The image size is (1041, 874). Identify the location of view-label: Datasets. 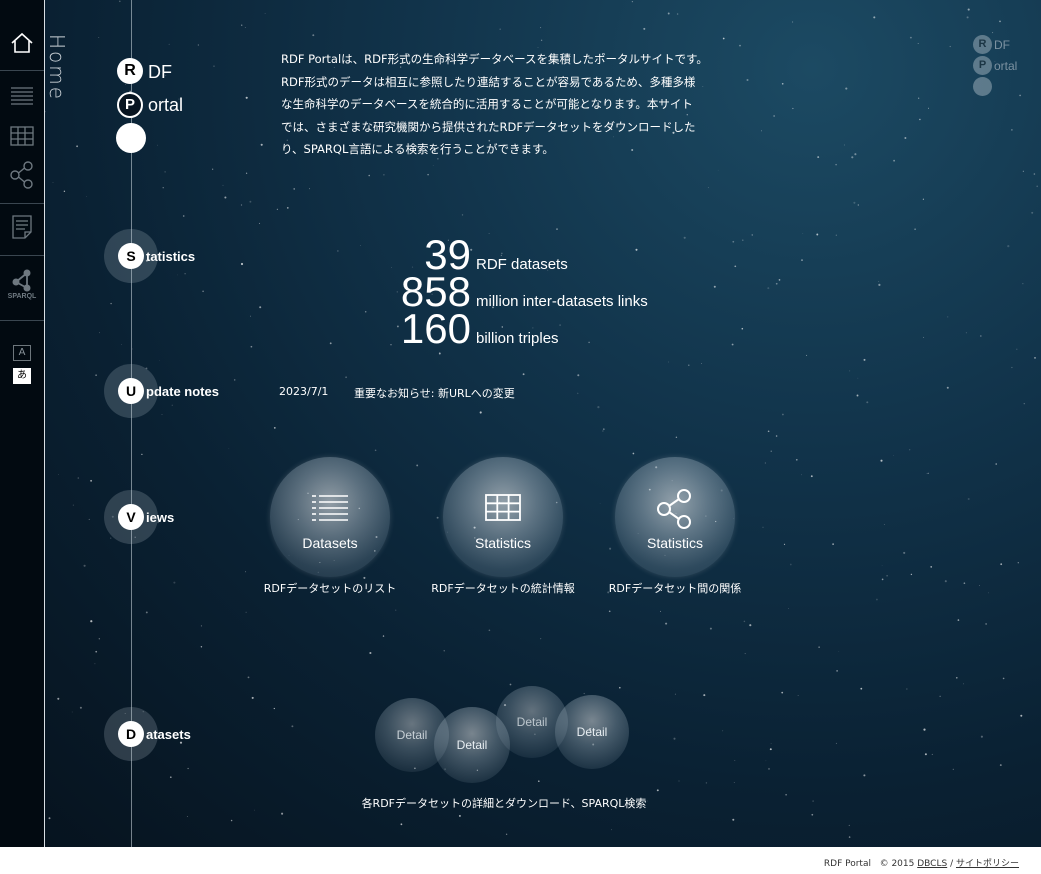
(330, 543).